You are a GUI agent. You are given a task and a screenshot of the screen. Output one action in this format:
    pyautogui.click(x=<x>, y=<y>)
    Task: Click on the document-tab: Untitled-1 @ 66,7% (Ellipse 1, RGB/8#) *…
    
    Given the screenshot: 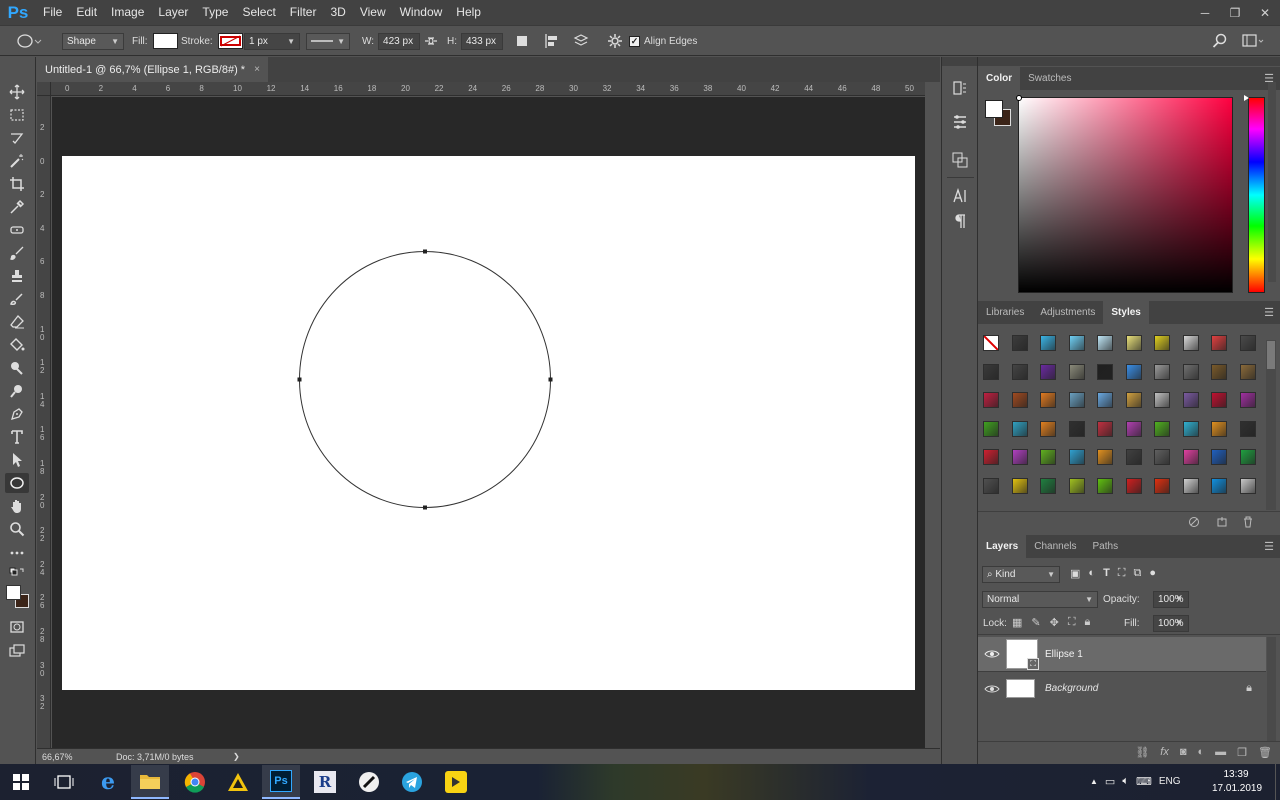 What is the action you would take?
    pyautogui.click(x=152, y=69)
    